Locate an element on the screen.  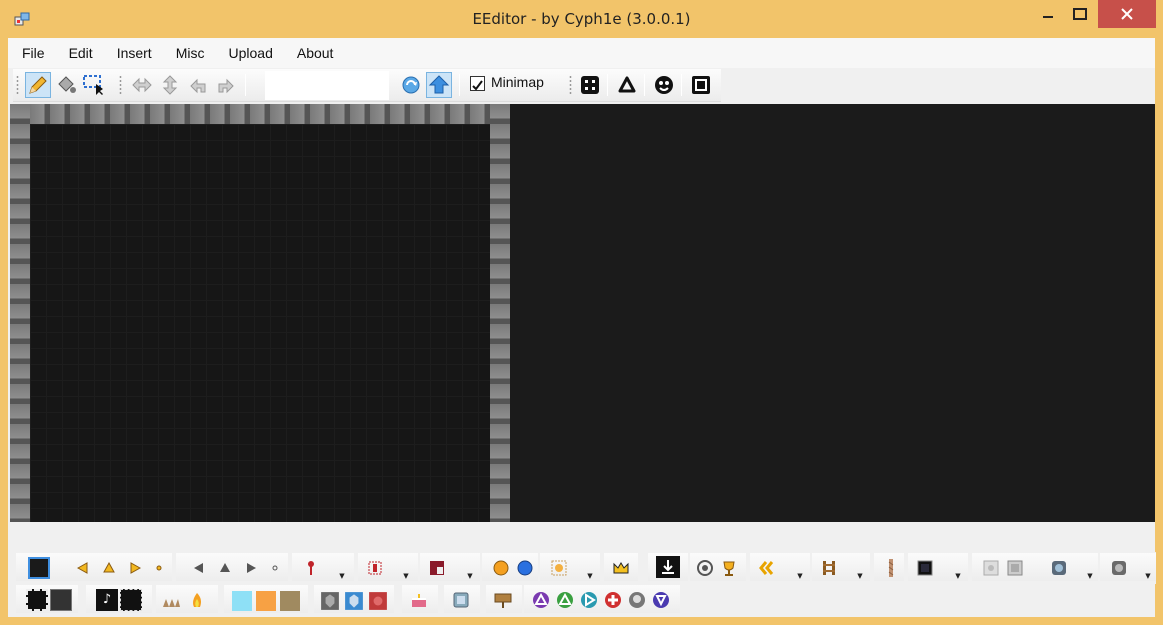
world-portal-icon is located at coordinates (1119, 568).